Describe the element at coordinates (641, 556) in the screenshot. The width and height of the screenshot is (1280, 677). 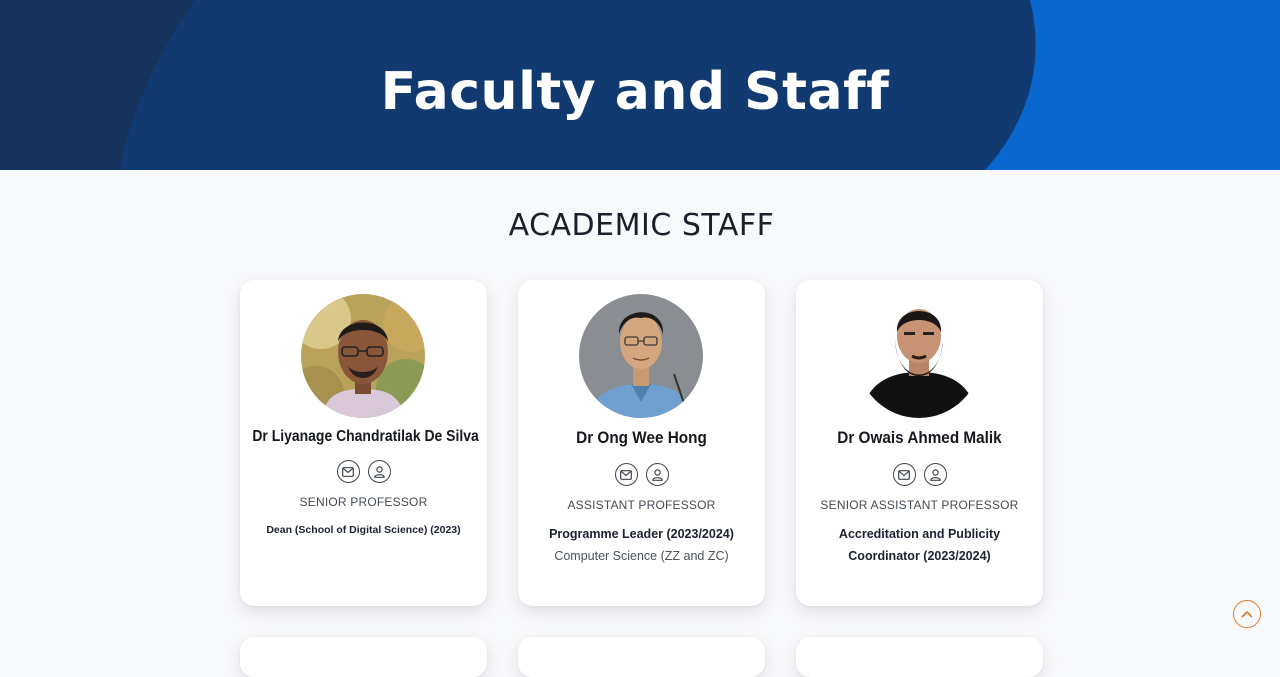
I see `staff-department: Computer Science (ZZ and ZC)` at that location.